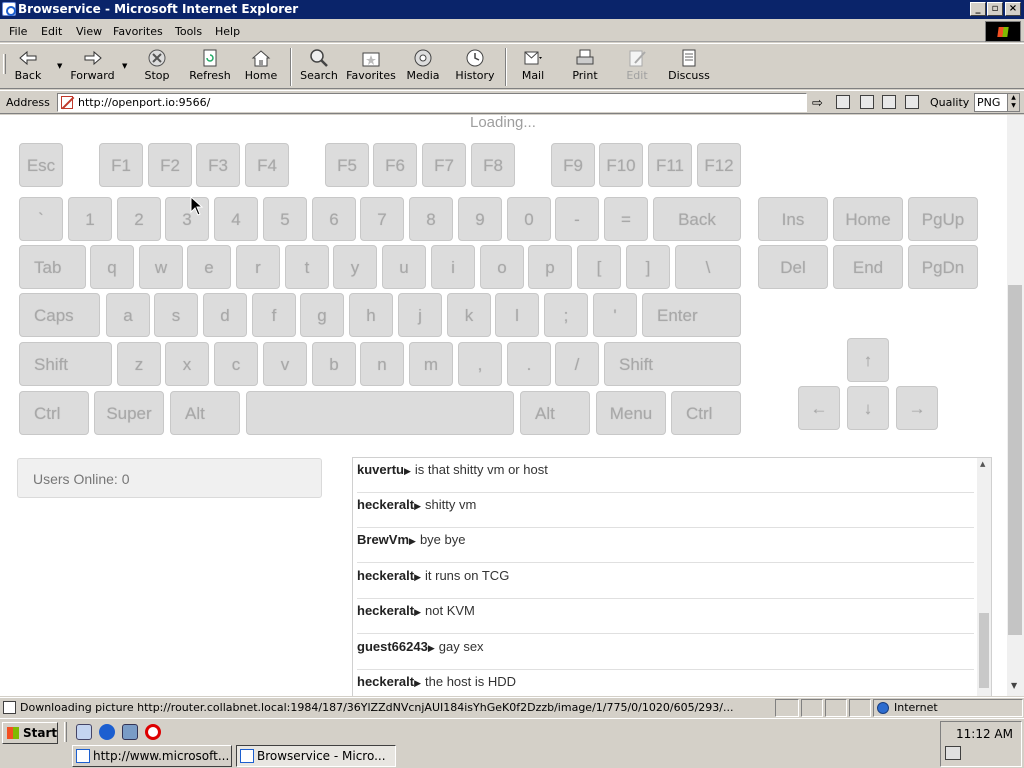  What do you see at coordinates (517, 315) in the screenshot?
I see `key-l: l` at bounding box center [517, 315].